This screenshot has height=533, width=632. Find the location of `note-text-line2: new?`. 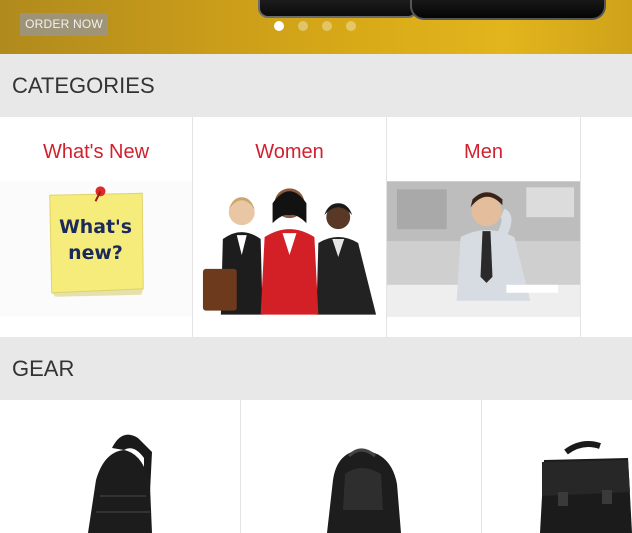

note-text-line2: new? is located at coordinates (95, 253).